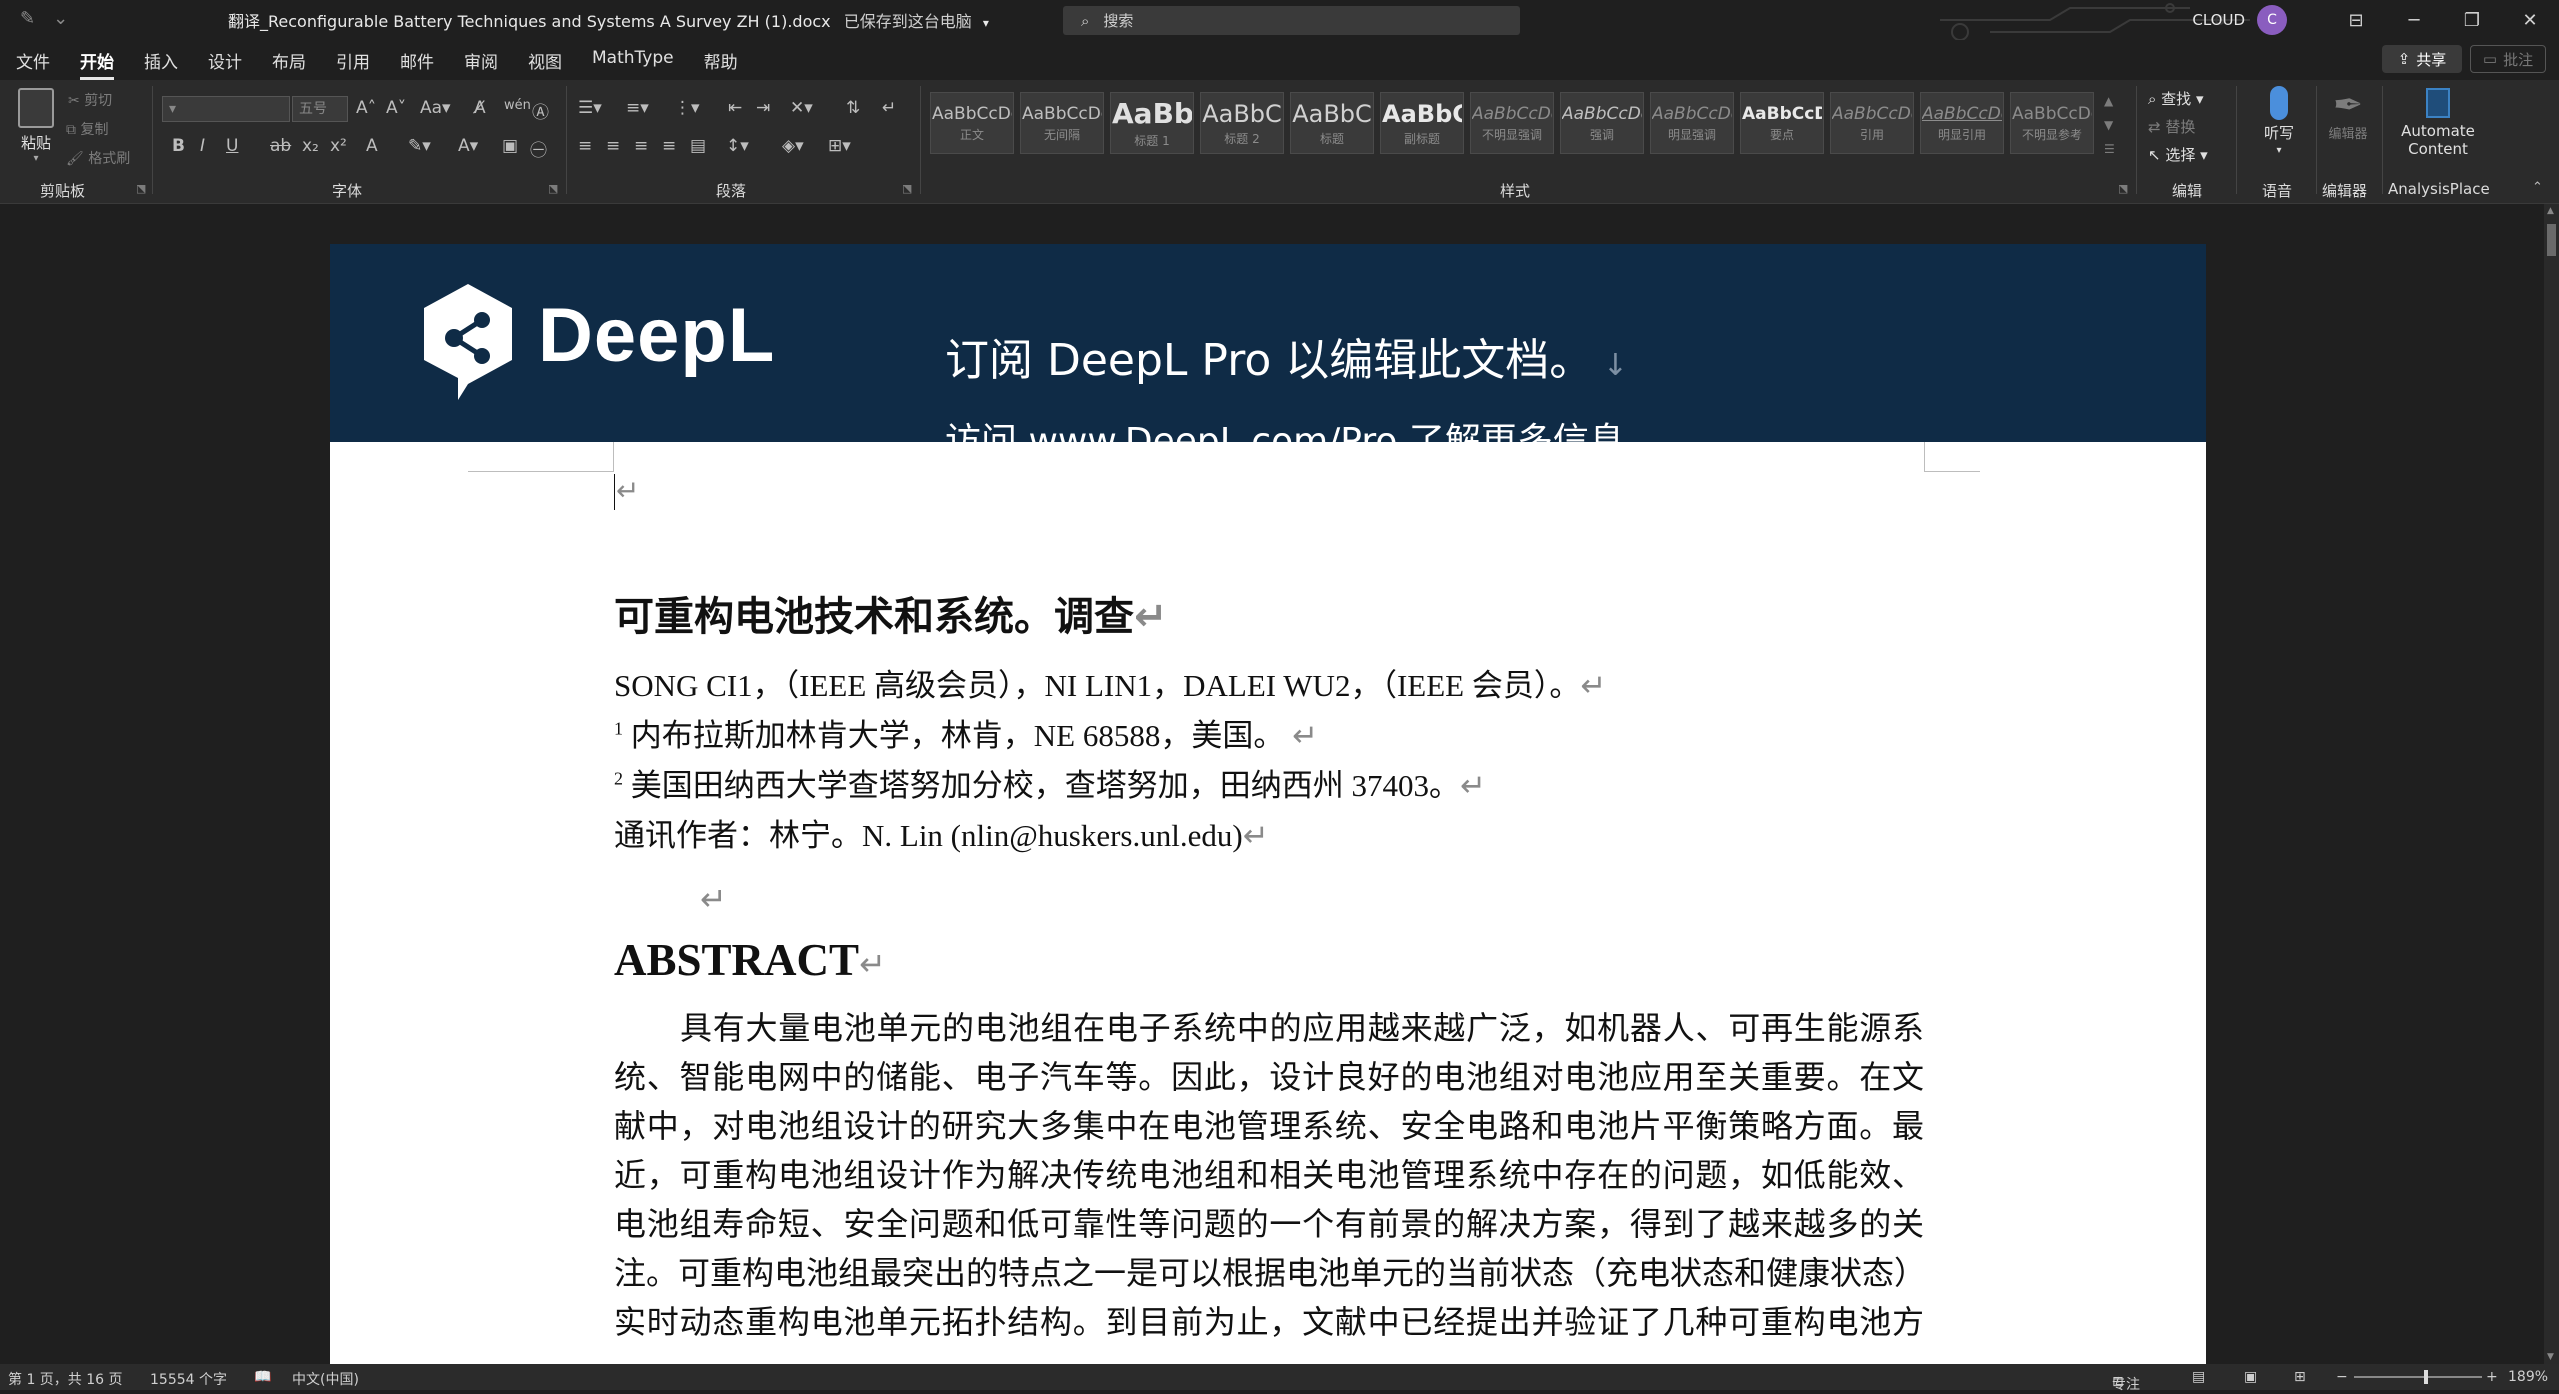  I want to click on shading-icon: ◈▾, so click(793, 146).